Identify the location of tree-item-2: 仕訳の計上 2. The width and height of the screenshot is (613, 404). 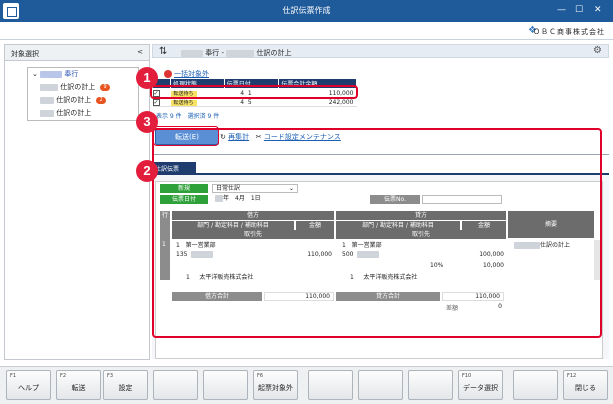
(83, 100).